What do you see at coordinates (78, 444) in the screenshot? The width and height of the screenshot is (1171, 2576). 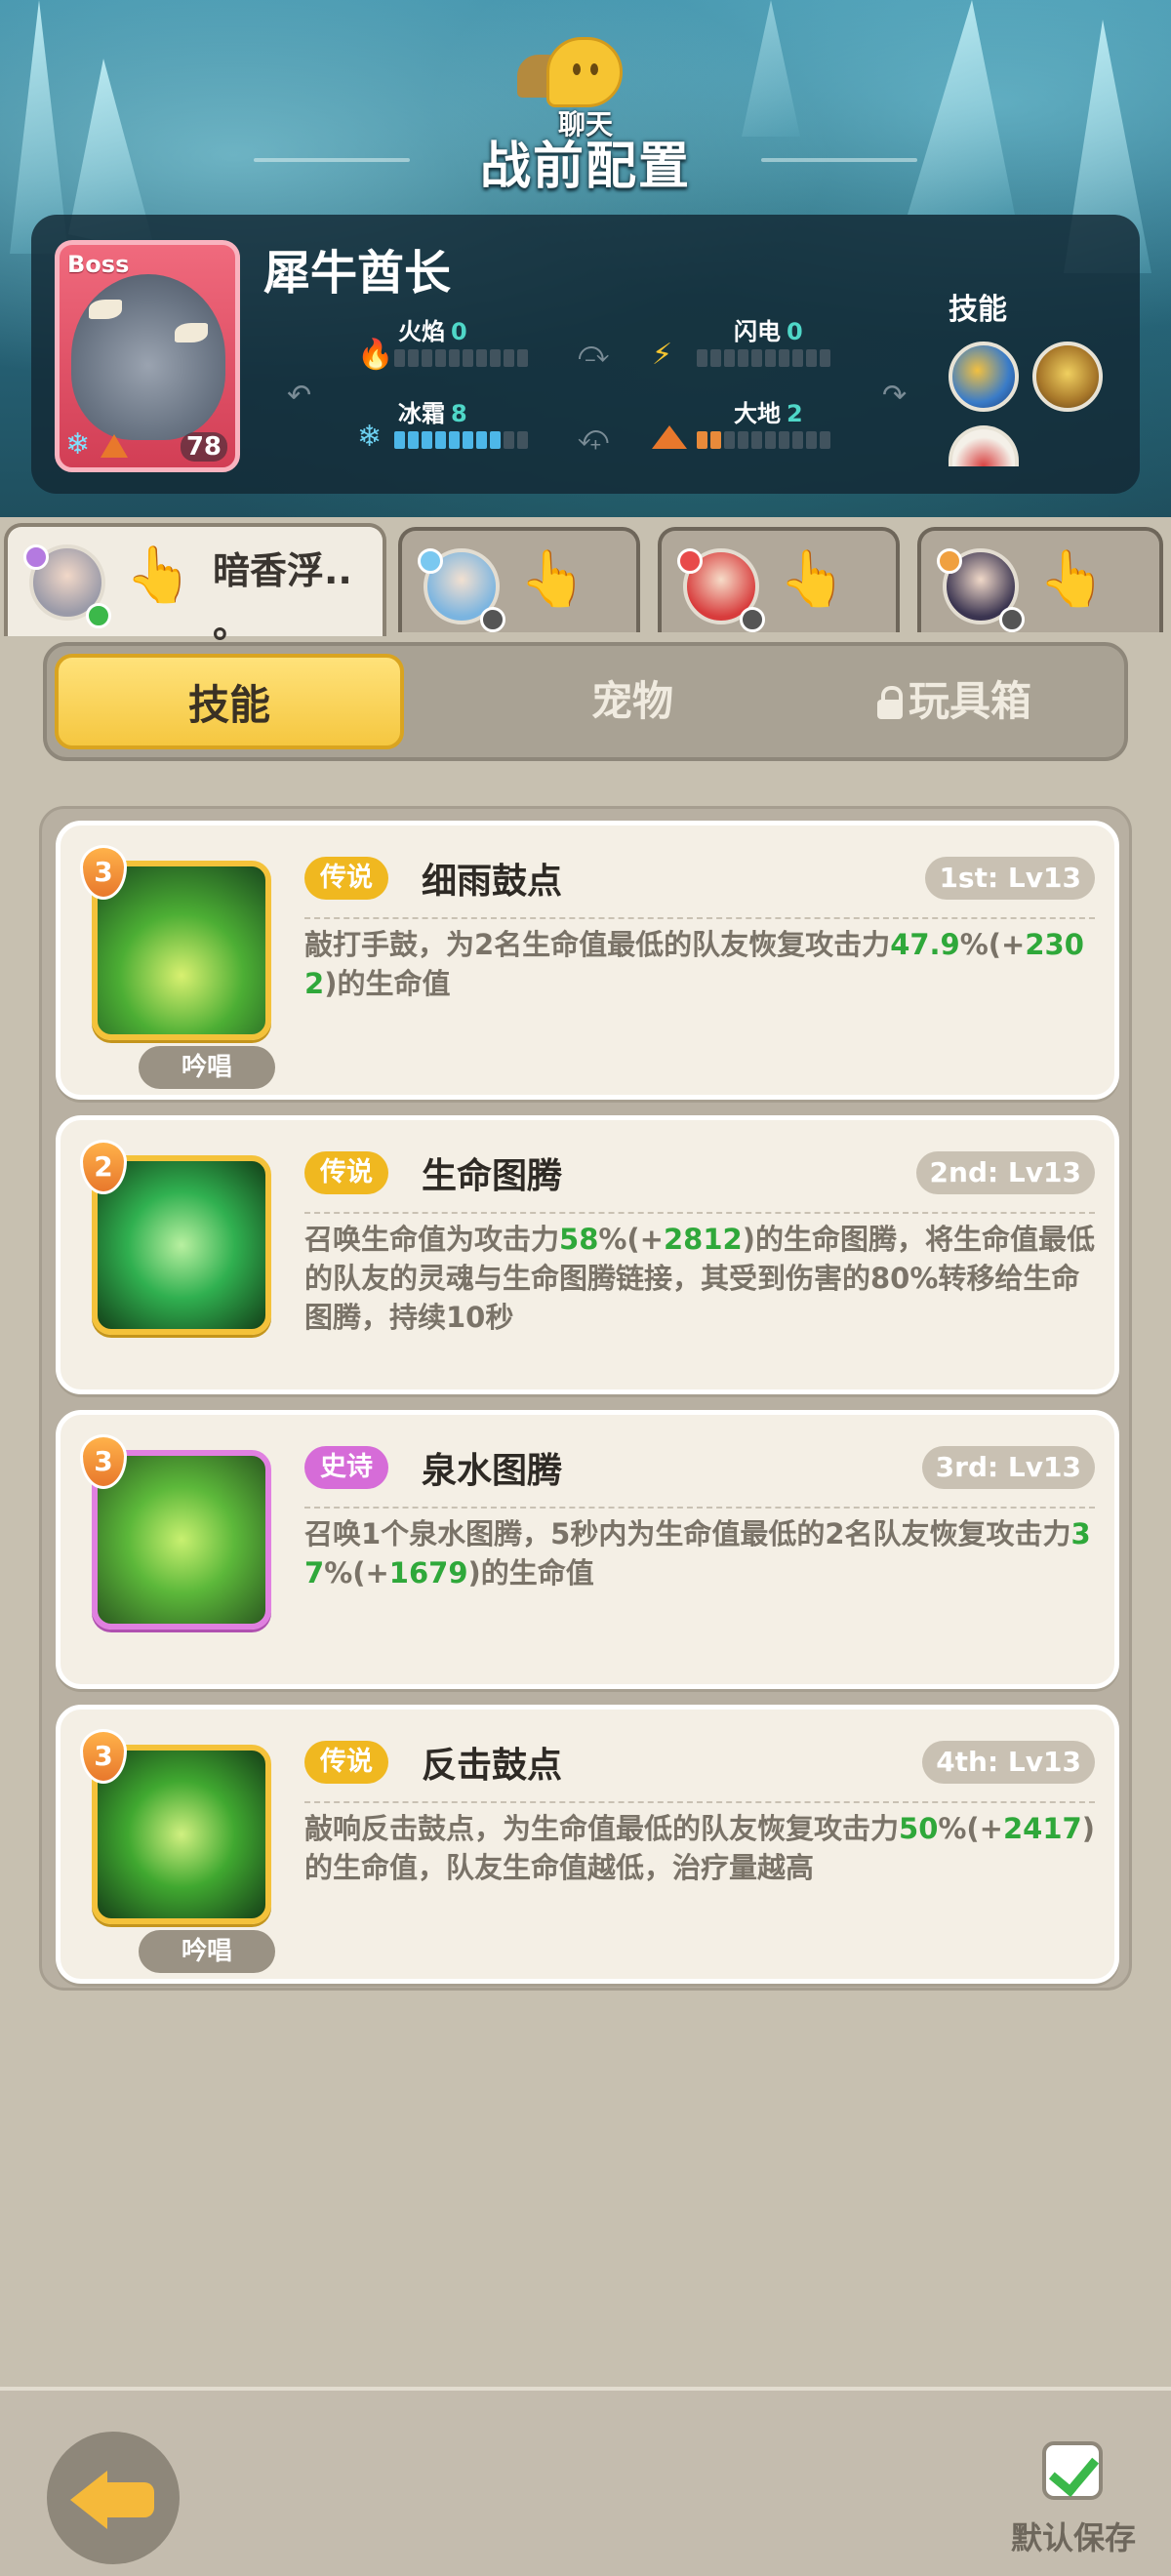 I see `frost-element-icon: ❄` at bounding box center [78, 444].